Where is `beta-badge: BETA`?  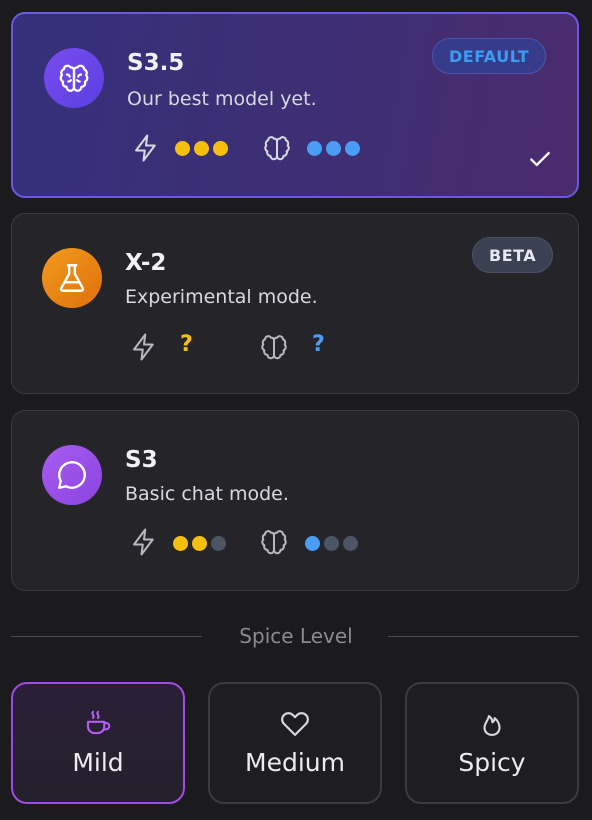
beta-badge: BETA is located at coordinates (513, 255).